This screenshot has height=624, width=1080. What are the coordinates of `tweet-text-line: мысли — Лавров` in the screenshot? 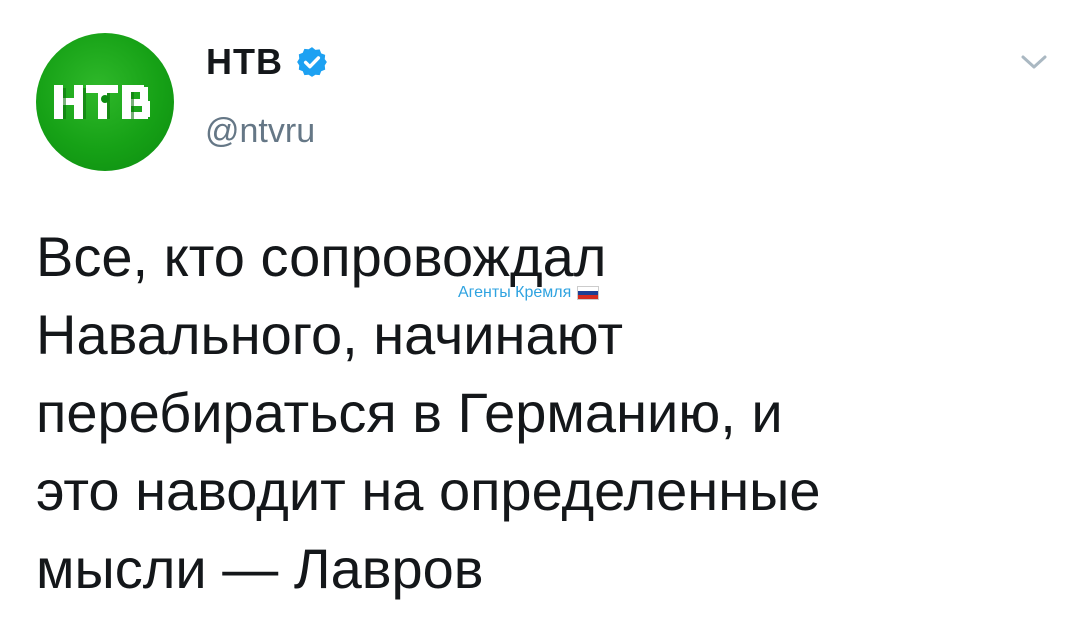 It's located at (260, 568).